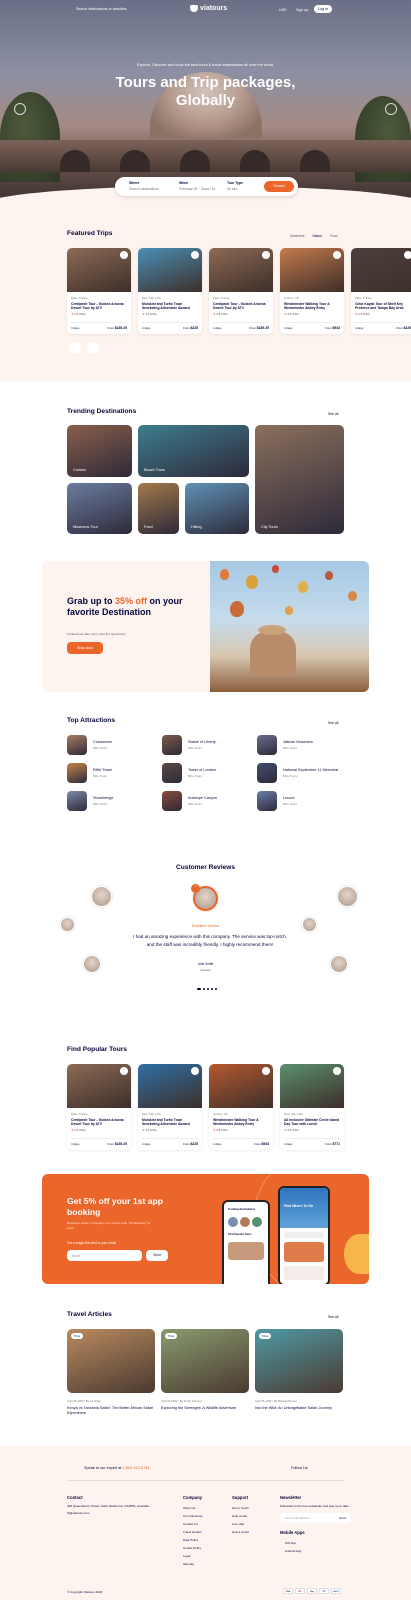  Describe the element at coordinates (217, 508) in the screenshot. I see `destination-tile: Hiking` at that location.